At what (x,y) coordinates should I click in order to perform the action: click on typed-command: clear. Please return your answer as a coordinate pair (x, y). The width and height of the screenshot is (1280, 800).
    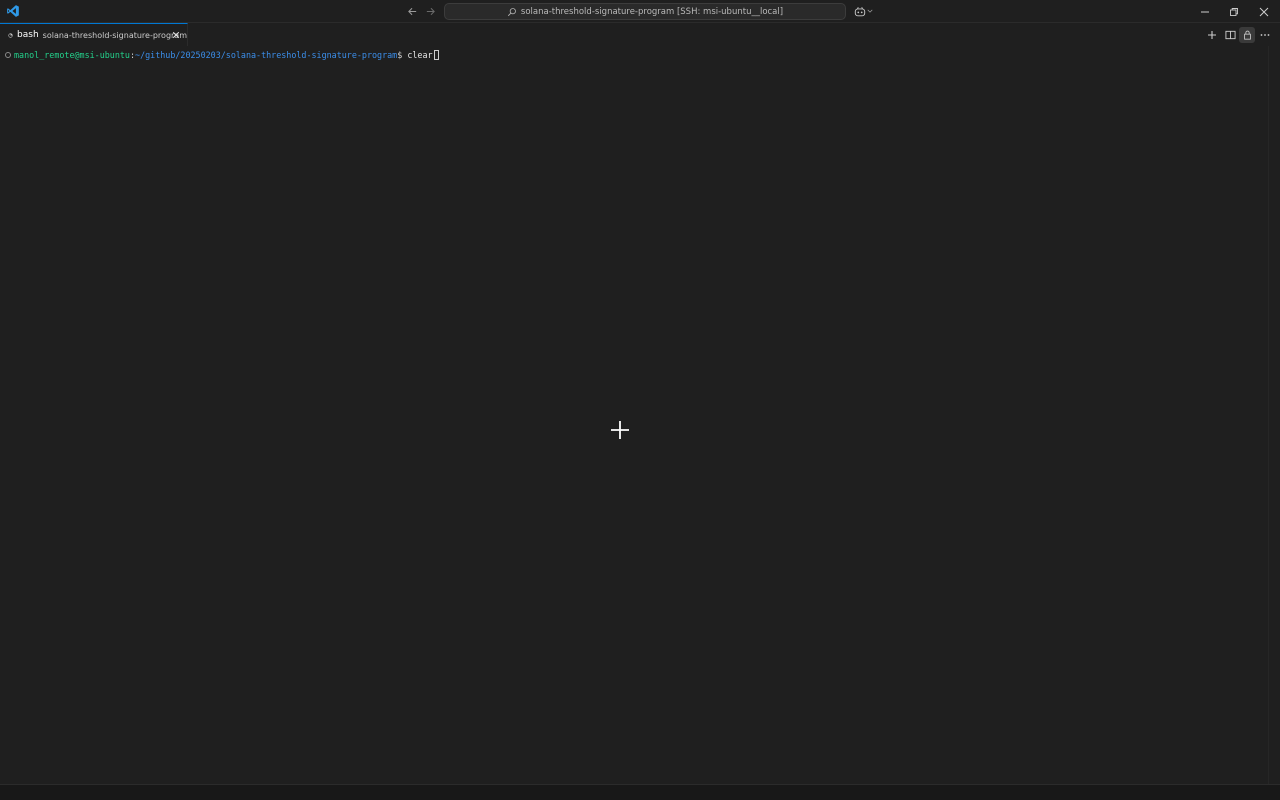
    Looking at the image, I should click on (420, 55).